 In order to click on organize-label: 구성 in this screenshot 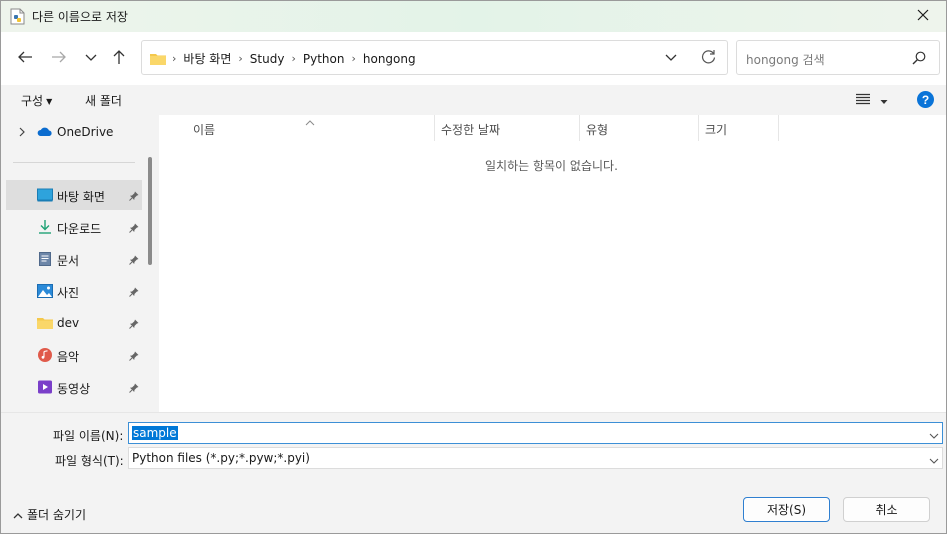, I will do `click(32, 101)`.